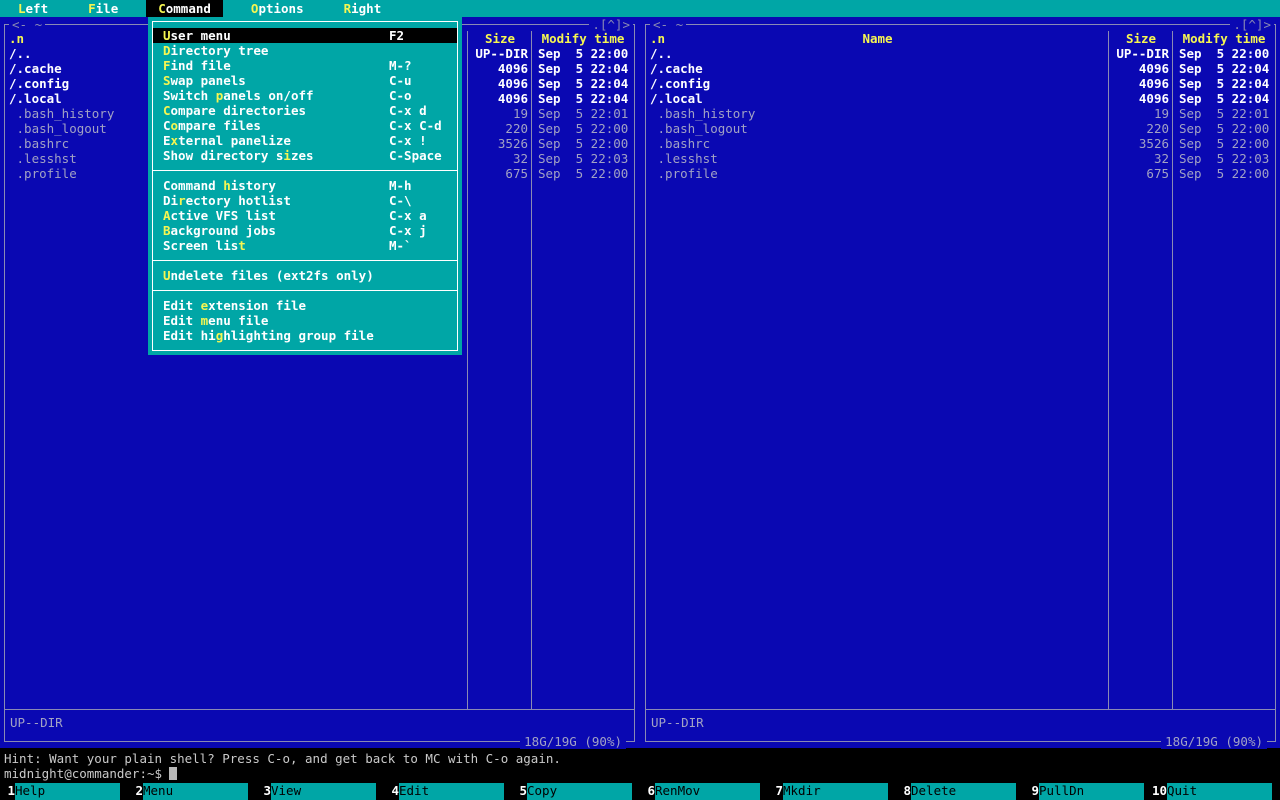  Describe the element at coordinates (1219, 791) in the screenshot. I see `fkey-label: Quit` at that location.